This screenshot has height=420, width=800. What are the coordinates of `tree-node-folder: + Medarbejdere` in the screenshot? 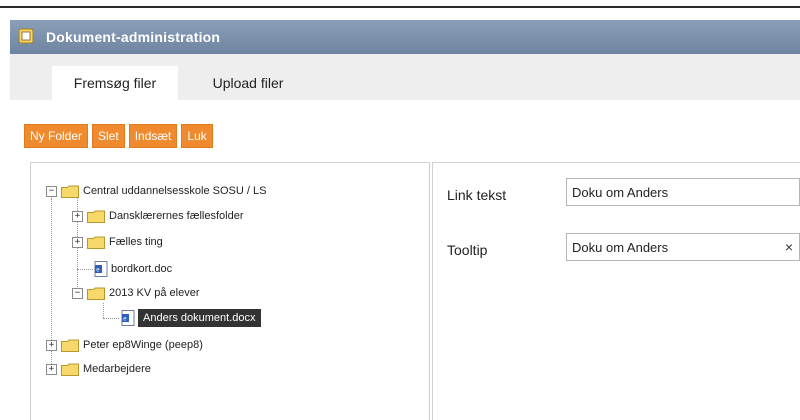 It's located at (98, 369).